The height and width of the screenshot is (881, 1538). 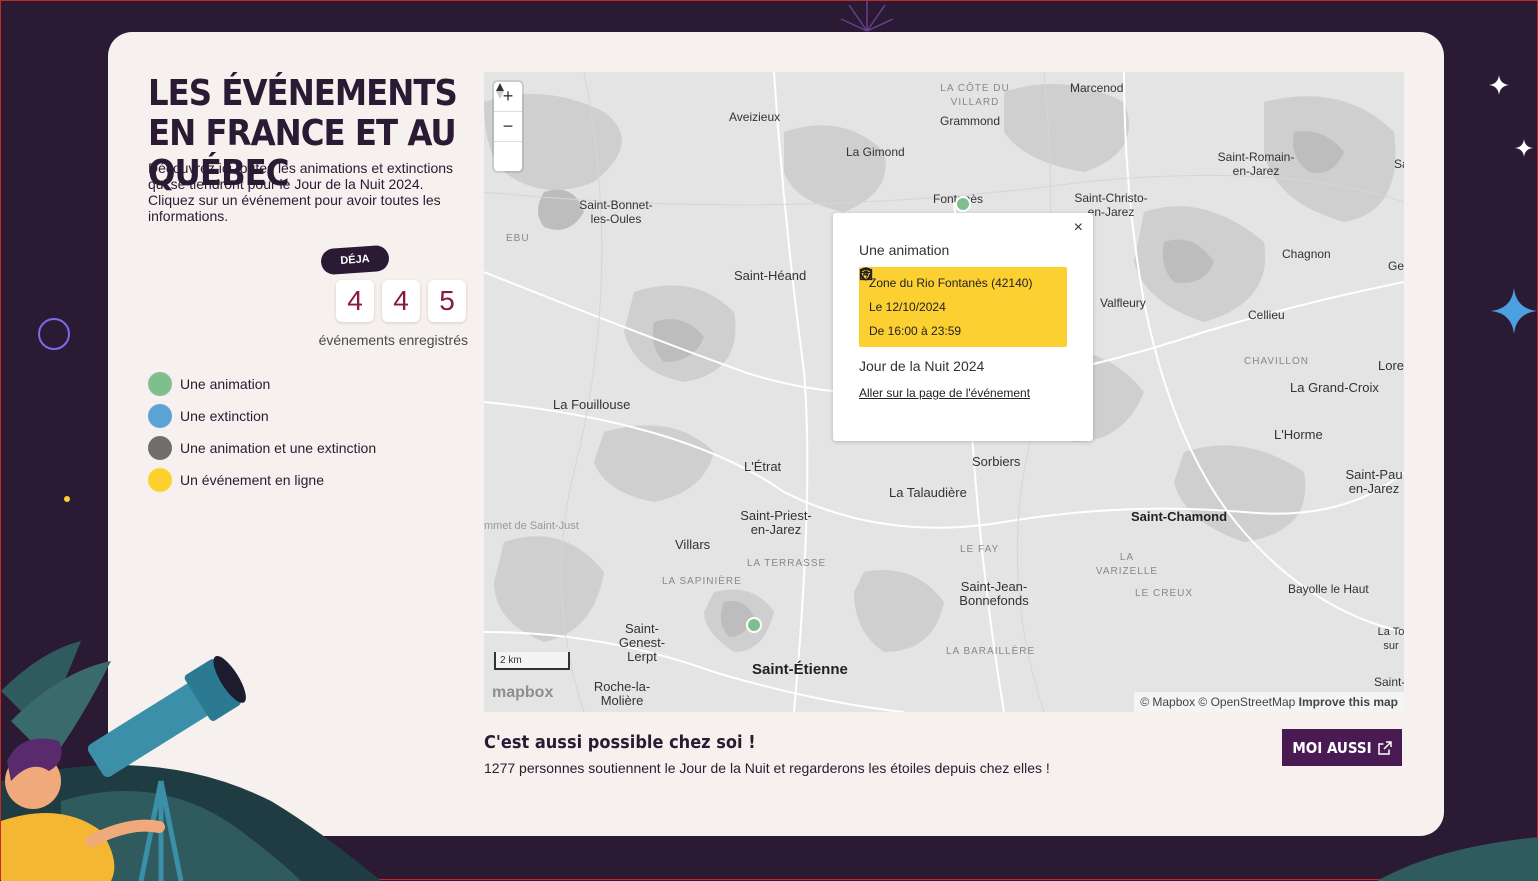 I want to click on yellow-dot-decoration, so click(x=67, y=499).